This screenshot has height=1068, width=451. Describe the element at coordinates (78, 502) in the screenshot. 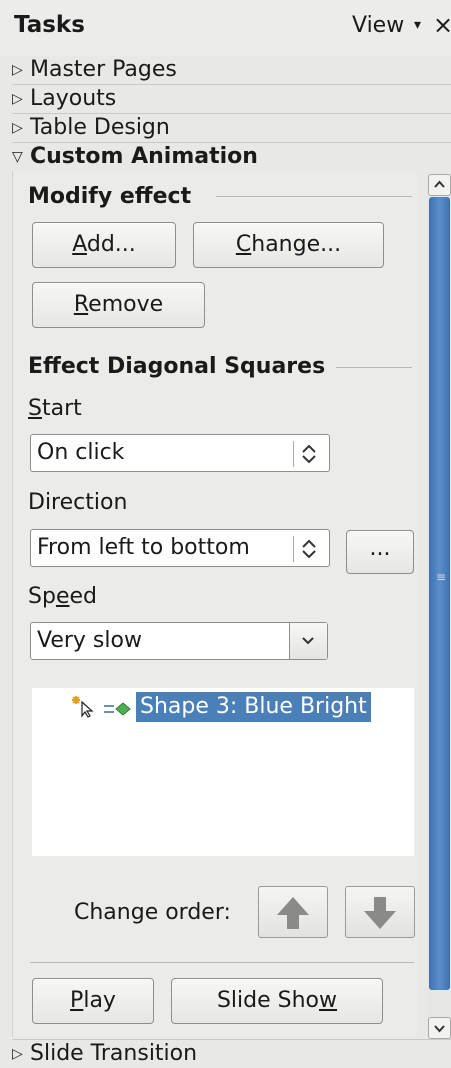

I see `direction-label: Direction` at that location.